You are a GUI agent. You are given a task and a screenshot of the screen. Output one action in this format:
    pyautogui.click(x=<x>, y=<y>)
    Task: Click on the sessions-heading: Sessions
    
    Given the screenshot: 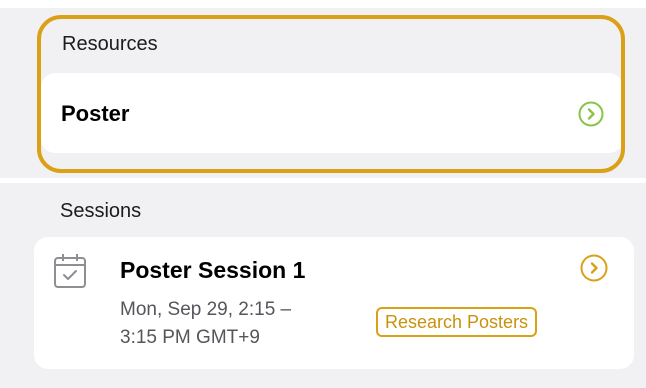 What is the action you would take?
    pyautogui.click(x=101, y=211)
    